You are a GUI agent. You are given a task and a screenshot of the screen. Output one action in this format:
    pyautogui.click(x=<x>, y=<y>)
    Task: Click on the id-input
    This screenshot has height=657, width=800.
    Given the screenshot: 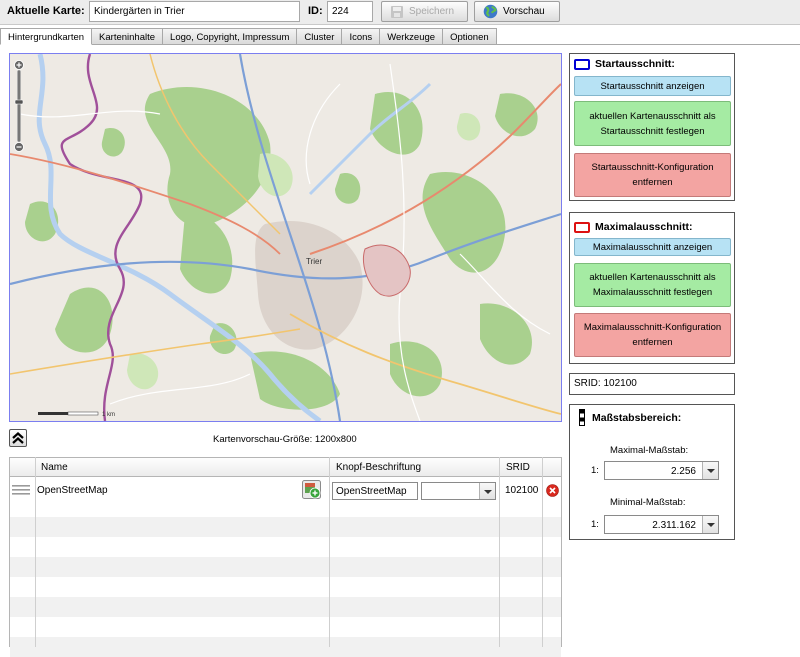 What is the action you would take?
    pyautogui.click(x=350, y=11)
    